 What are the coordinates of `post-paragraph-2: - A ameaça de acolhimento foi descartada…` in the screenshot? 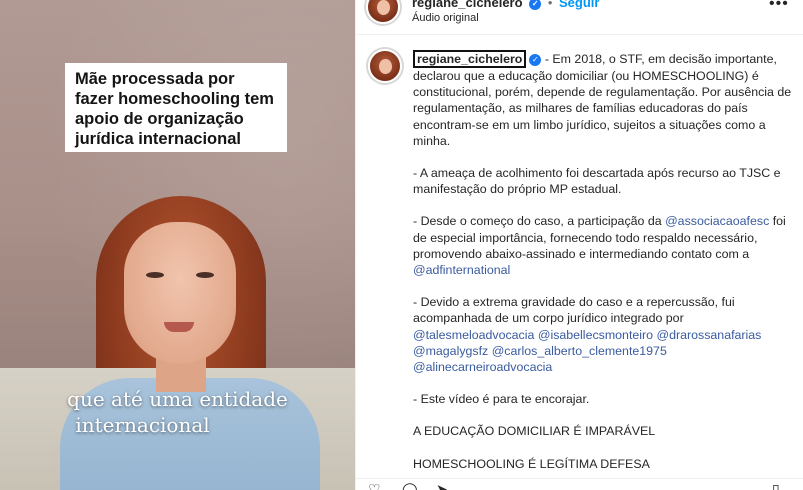 It's located at (597, 181).